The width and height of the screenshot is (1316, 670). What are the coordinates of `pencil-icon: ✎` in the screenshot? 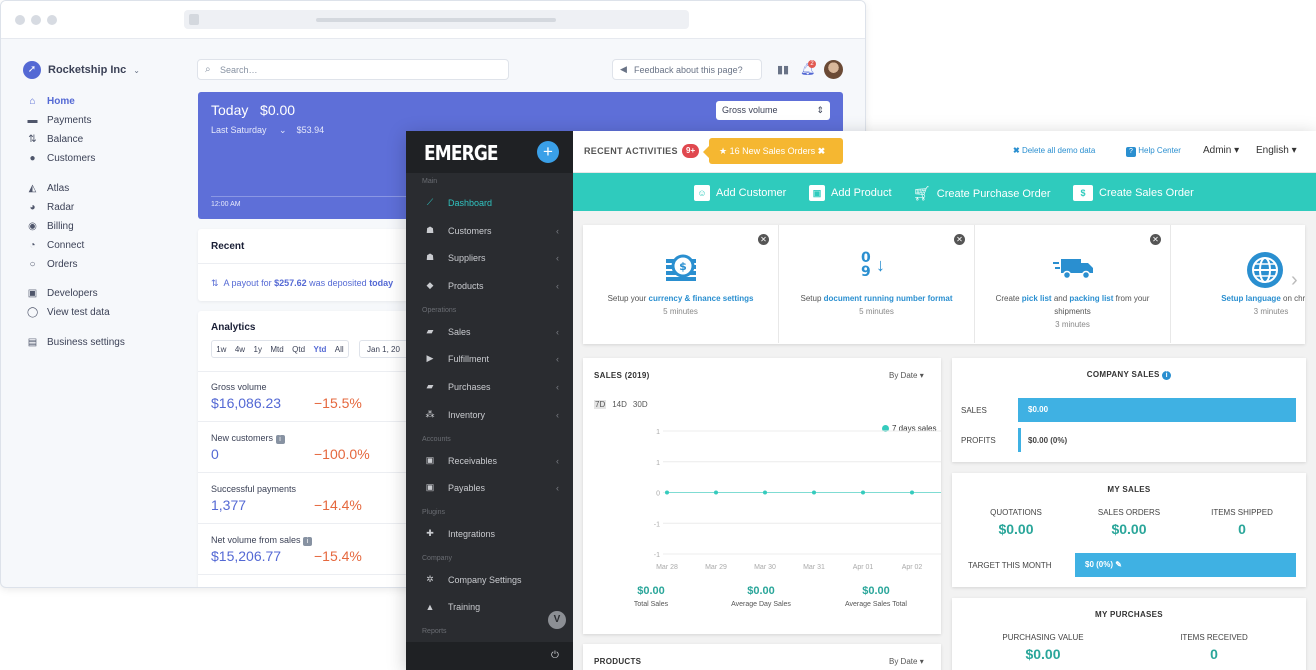 It's located at (1118, 564).